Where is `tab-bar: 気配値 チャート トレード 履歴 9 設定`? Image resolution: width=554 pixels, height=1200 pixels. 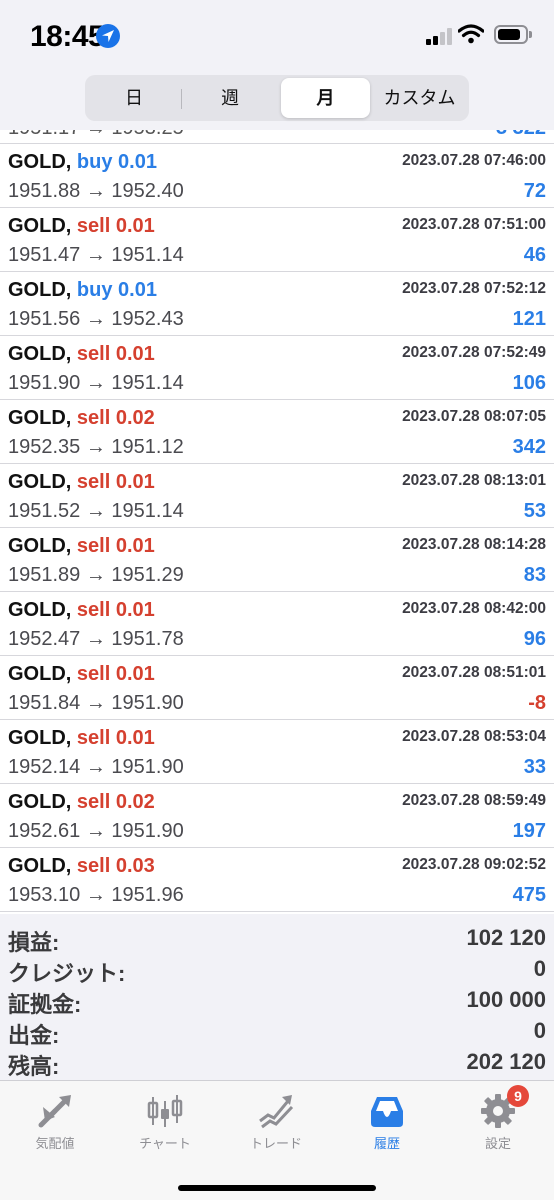
tab-bar: 気配値 チャート トレード 履歴 9 設定 is located at coordinates (277, 1140).